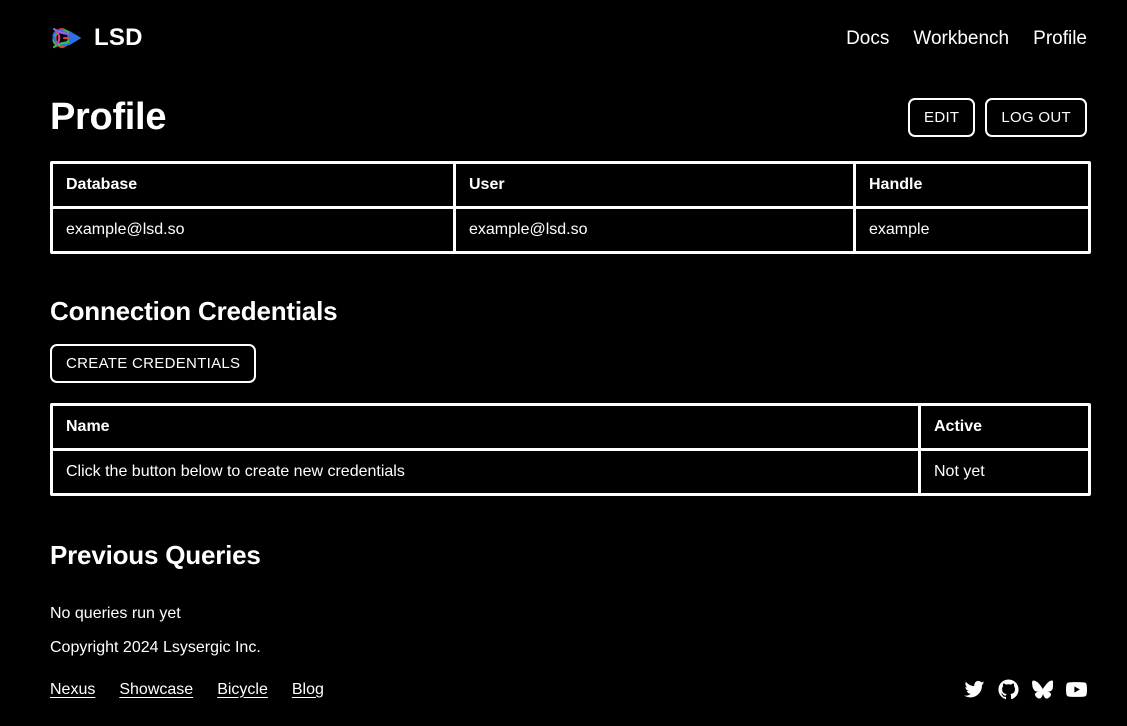 The height and width of the screenshot is (726, 1127). I want to click on bluesky-icon, so click(1042, 689).